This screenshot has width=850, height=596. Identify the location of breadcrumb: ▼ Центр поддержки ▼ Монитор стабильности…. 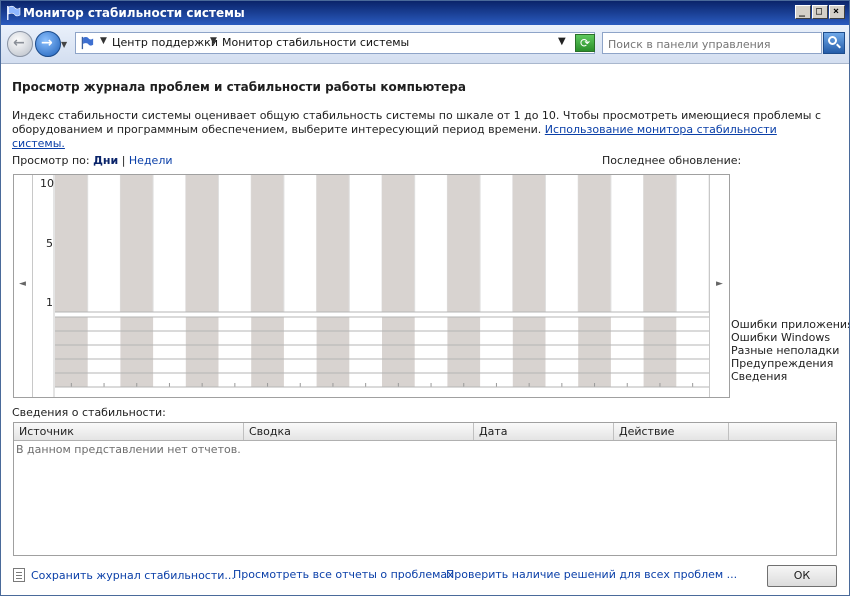
(335, 43).